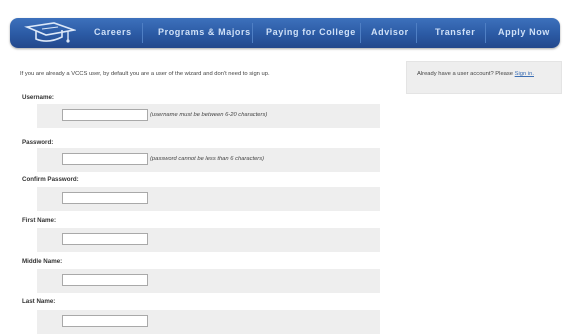 Image resolution: width=564 pixels, height=334 pixels. I want to click on password-label: Password:, so click(38, 142).